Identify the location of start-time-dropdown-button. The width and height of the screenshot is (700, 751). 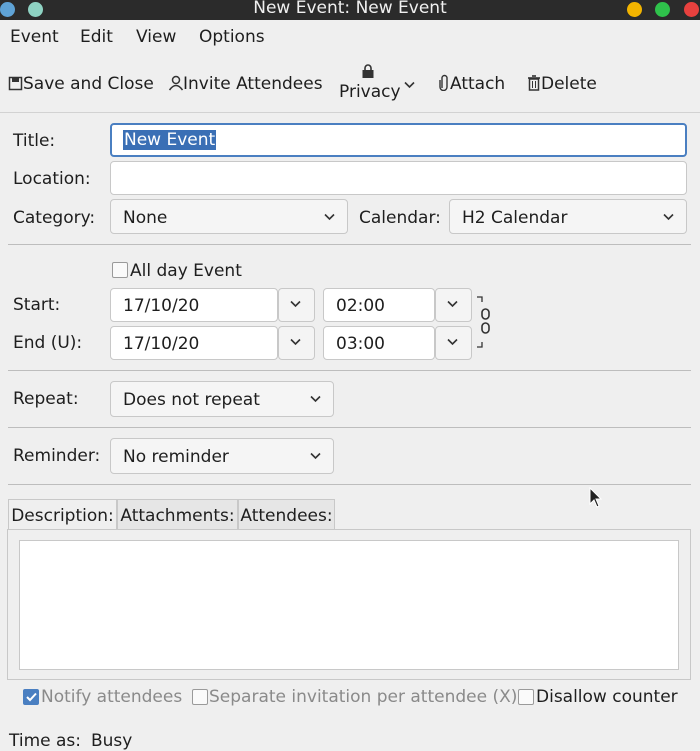
(453, 305).